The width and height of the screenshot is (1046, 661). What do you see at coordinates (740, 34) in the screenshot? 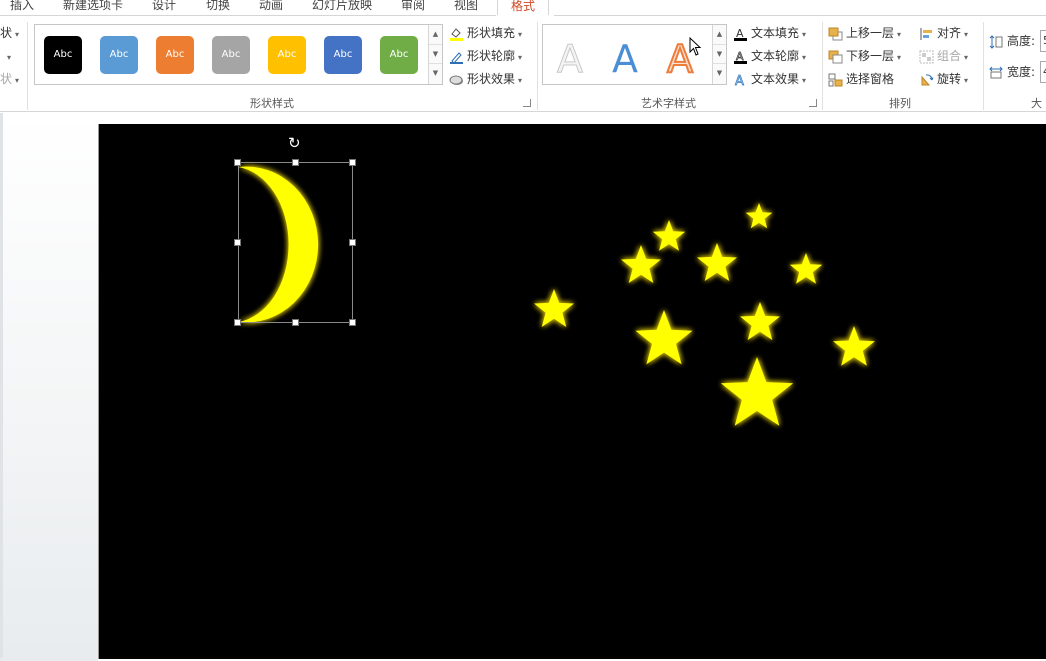
I see `text-fill-icon: A` at bounding box center [740, 34].